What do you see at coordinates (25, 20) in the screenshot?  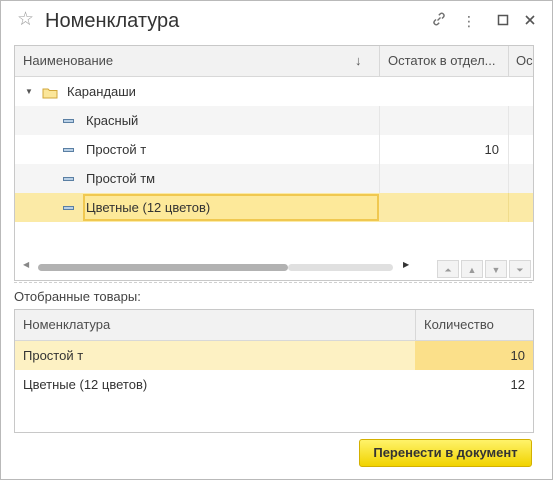 I see `star-icon: ☆` at bounding box center [25, 20].